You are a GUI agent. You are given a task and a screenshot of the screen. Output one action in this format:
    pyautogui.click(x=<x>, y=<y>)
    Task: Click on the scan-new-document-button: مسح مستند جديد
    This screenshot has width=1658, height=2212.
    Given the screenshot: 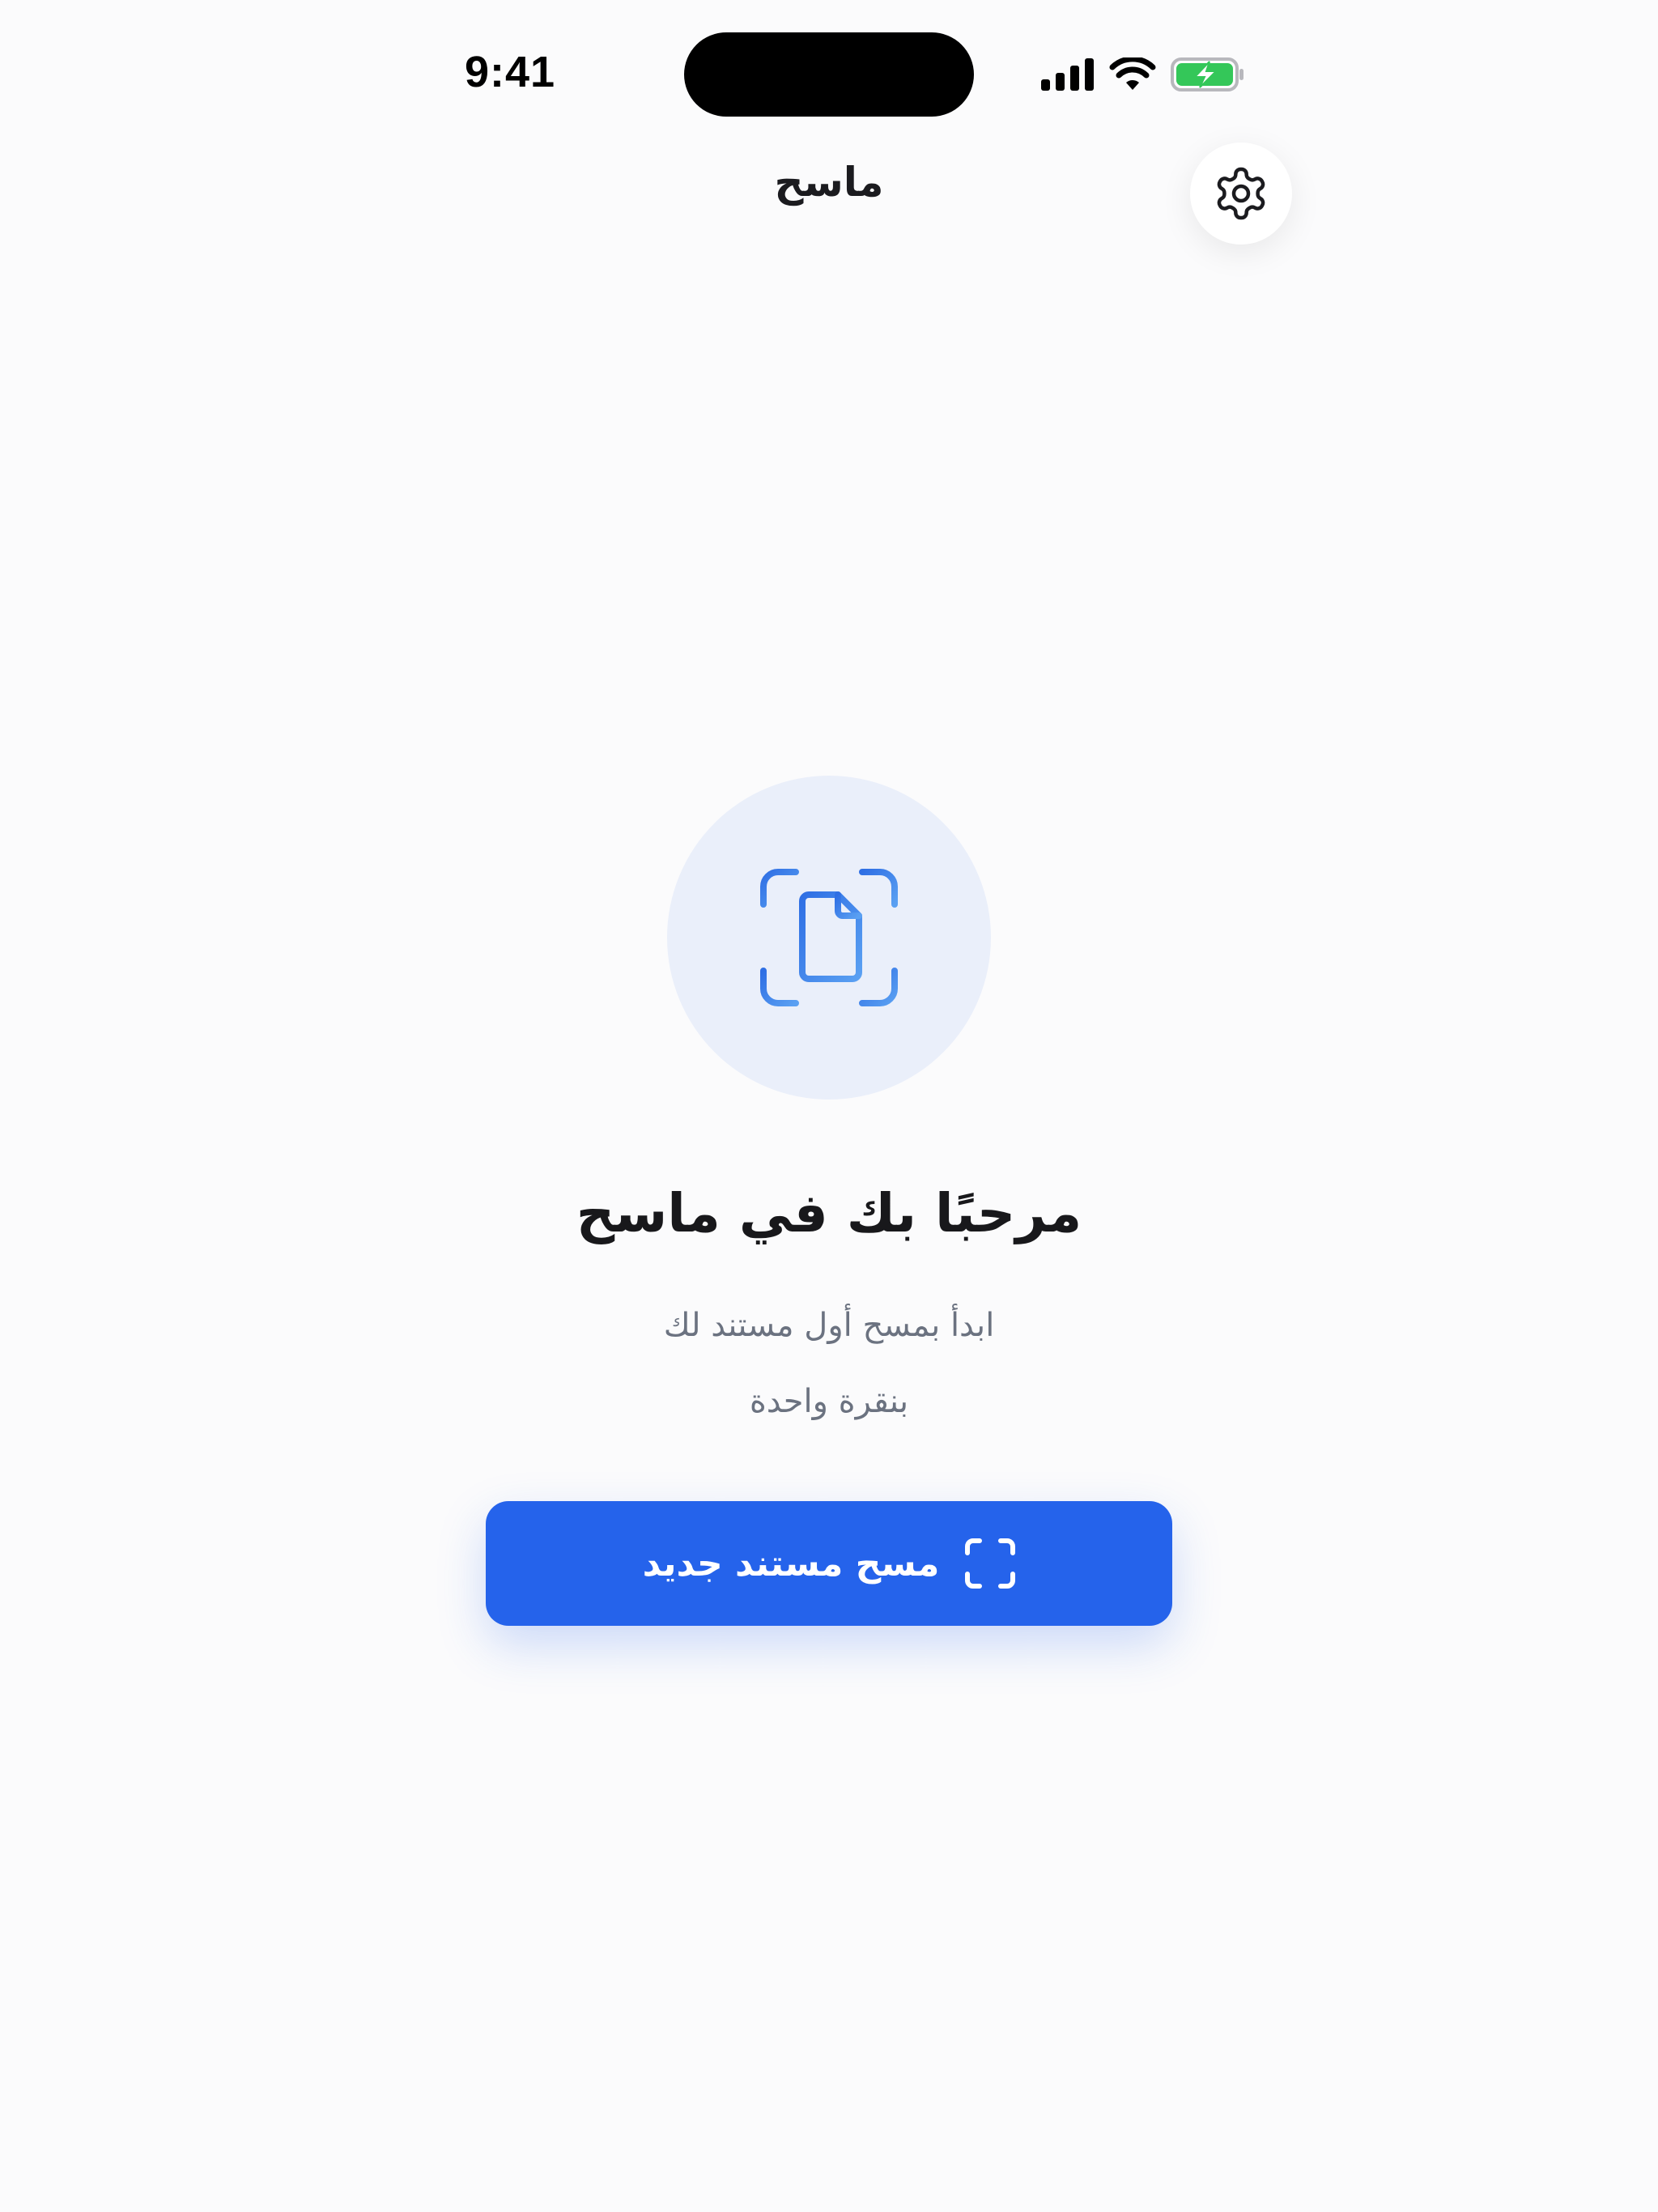 What is the action you would take?
    pyautogui.click(x=829, y=1564)
    